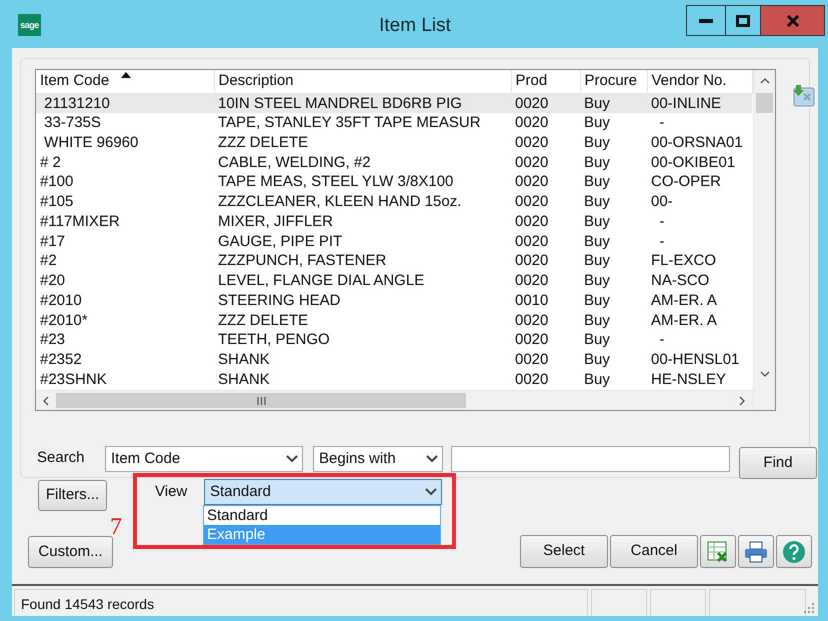  I want to click on table-cell-text: 00-ORSNA01, so click(697, 142).